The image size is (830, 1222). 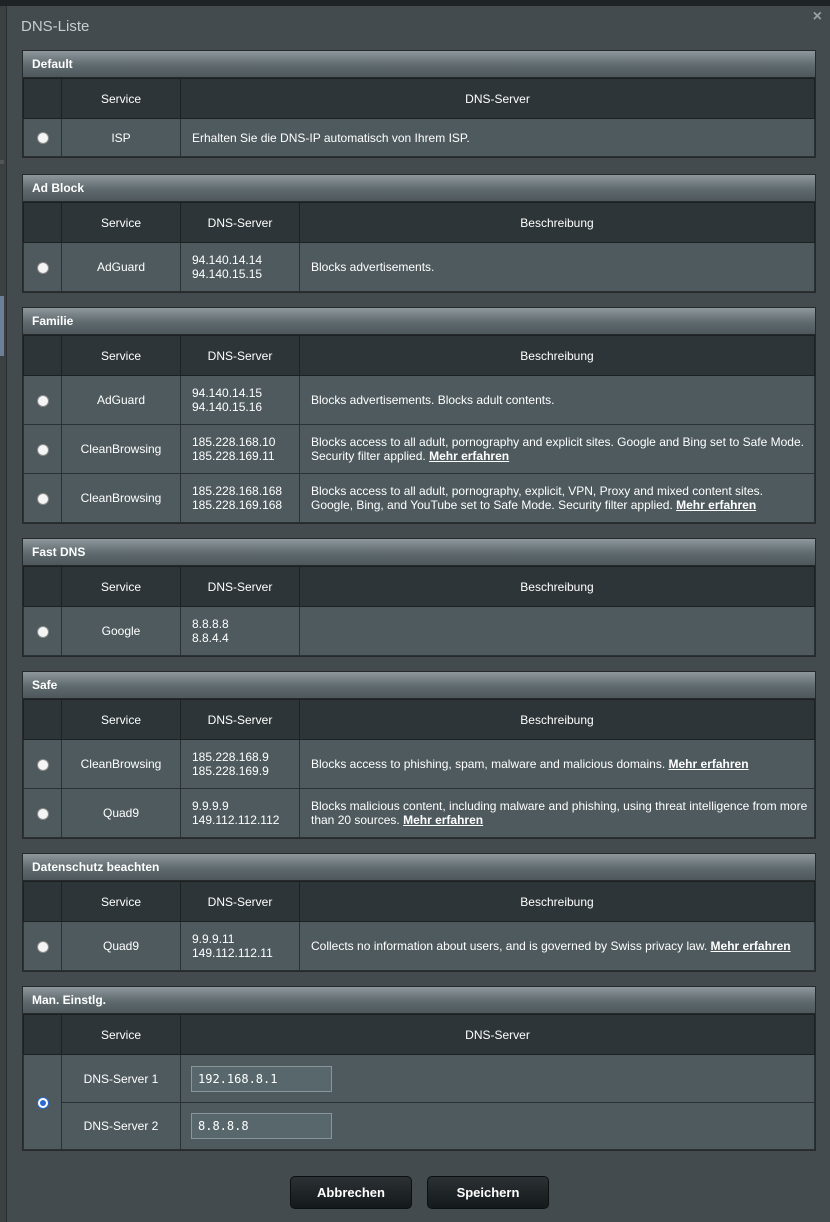 What do you see at coordinates (236, 820) in the screenshot?
I see `dns-ip-secondary: 149.112.112.112` at bounding box center [236, 820].